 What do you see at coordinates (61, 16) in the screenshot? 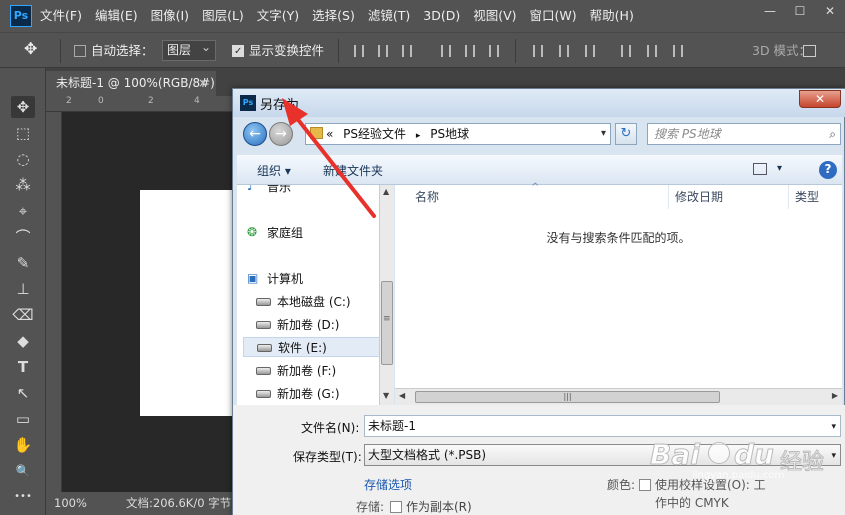
I see `menu-file: 文件(F)` at bounding box center [61, 16].